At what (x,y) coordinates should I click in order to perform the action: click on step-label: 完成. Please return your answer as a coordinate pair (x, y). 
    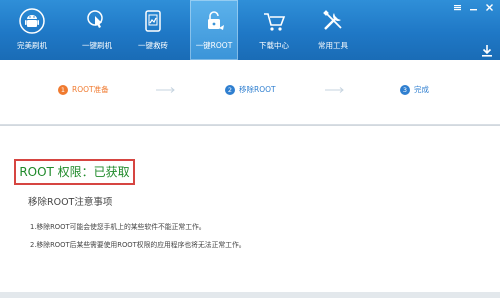
    Looking at the image, I should click on (421, 89).